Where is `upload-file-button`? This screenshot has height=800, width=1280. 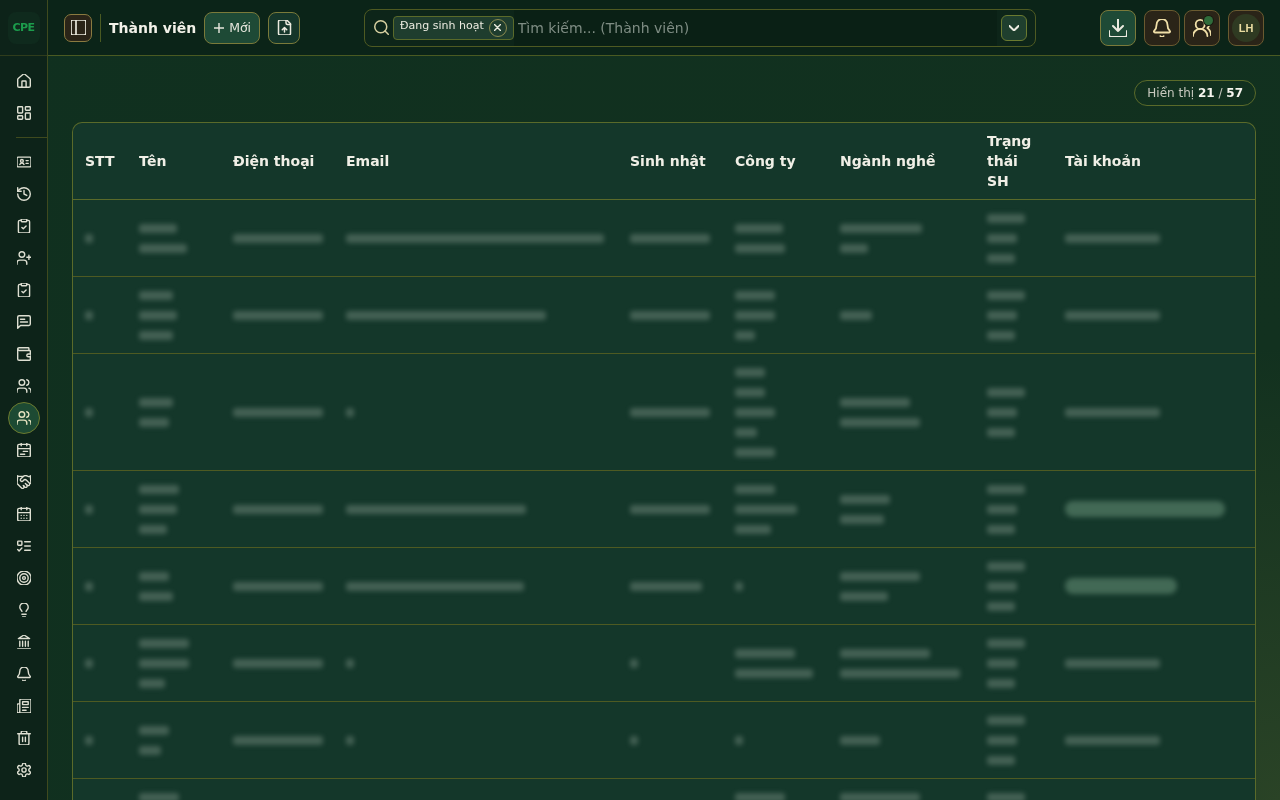 upload-file-button is located at coordinates (284, 27).